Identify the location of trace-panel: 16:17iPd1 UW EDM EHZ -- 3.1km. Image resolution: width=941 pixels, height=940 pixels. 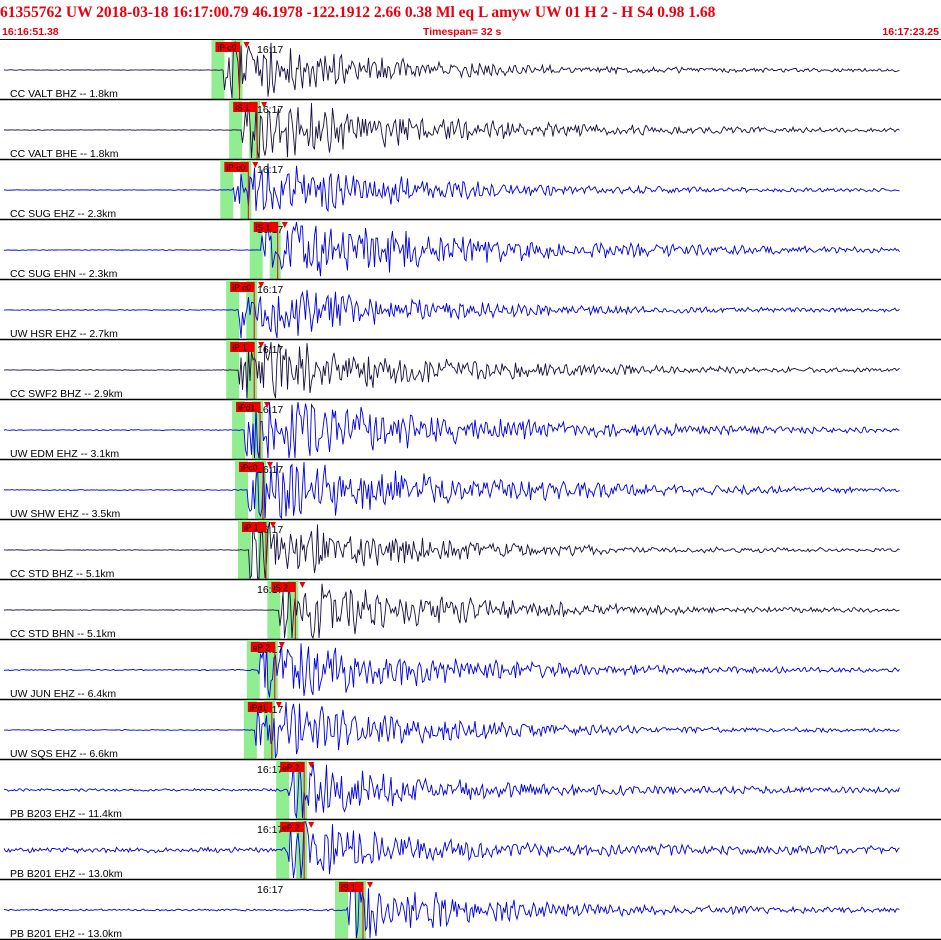
(470, 430).